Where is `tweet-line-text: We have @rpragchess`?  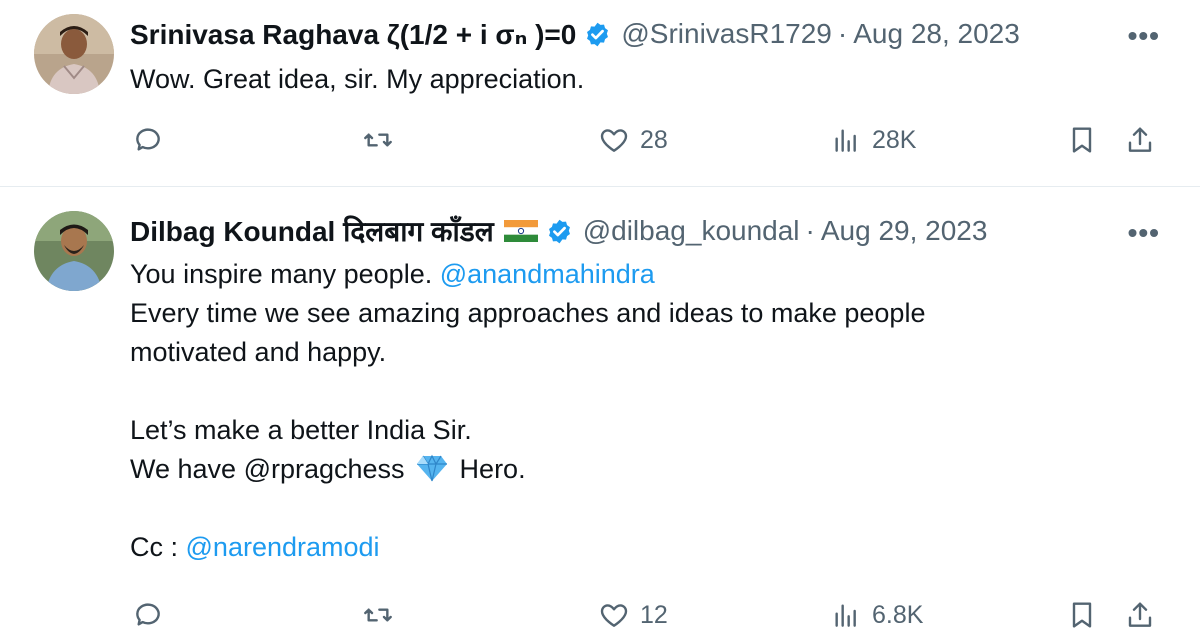 tweet-line-text: We have @rpragchess is located at coordinates (271, 469).